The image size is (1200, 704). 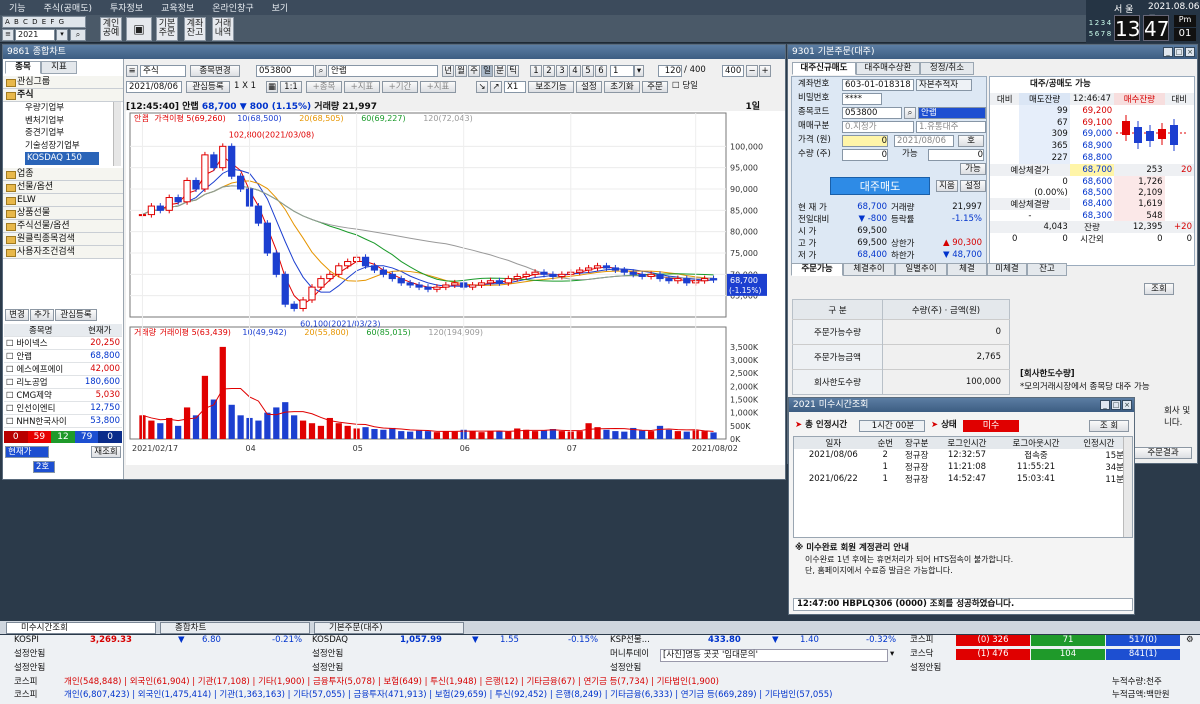 What do you see at coordinates (575, 71) in the screenshot?
I see `num-4: 4` at bounding box center [575, 71].